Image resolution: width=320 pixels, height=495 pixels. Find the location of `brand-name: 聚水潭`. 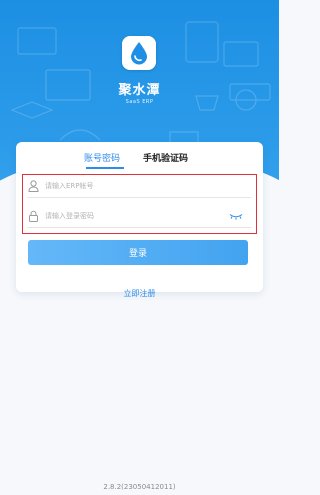

brand-name: 聚水潭 is located at coordinates (139, 90).